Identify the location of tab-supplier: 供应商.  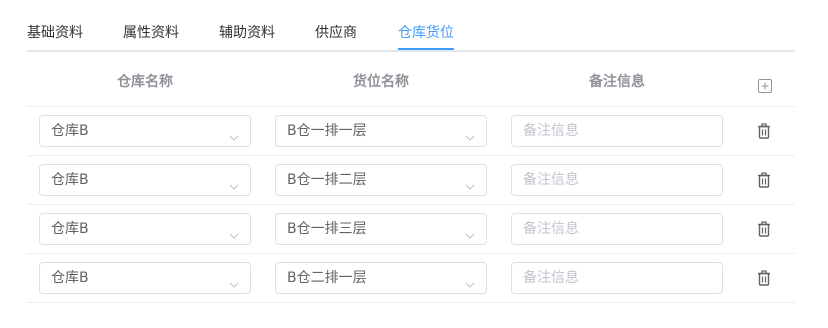
(336, 33).